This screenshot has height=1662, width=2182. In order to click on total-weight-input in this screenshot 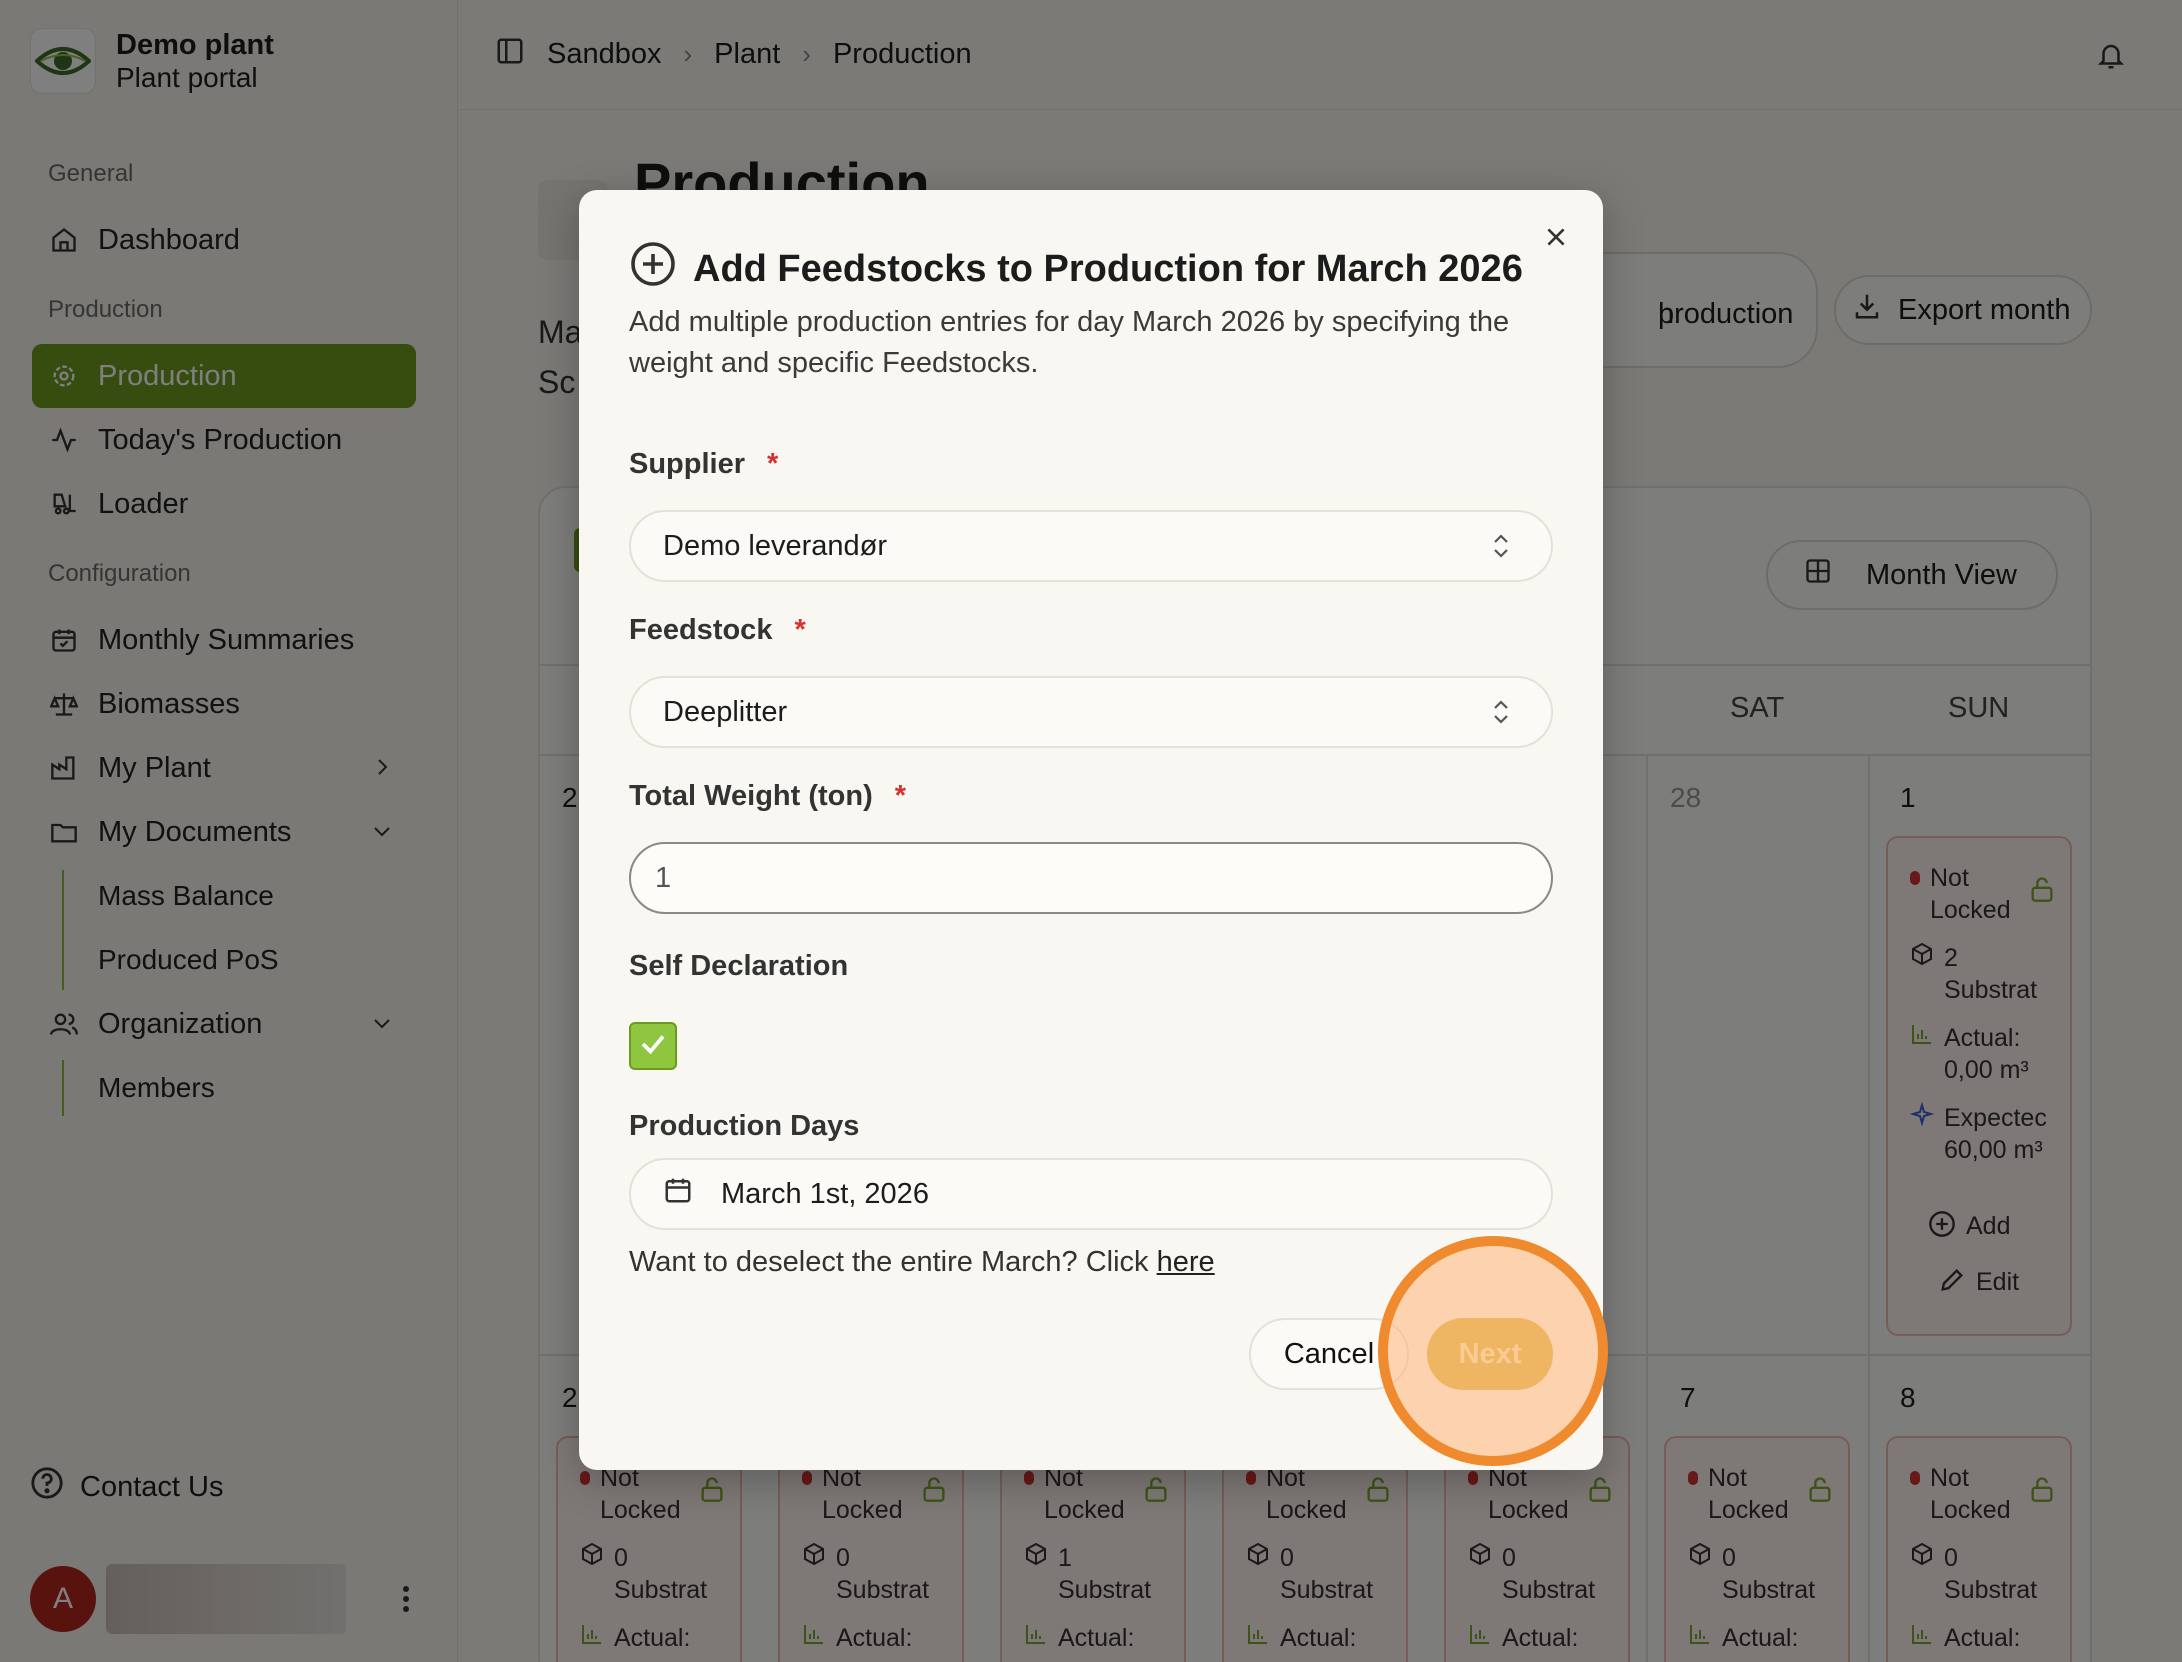, I will do `click(1091, 878)`.